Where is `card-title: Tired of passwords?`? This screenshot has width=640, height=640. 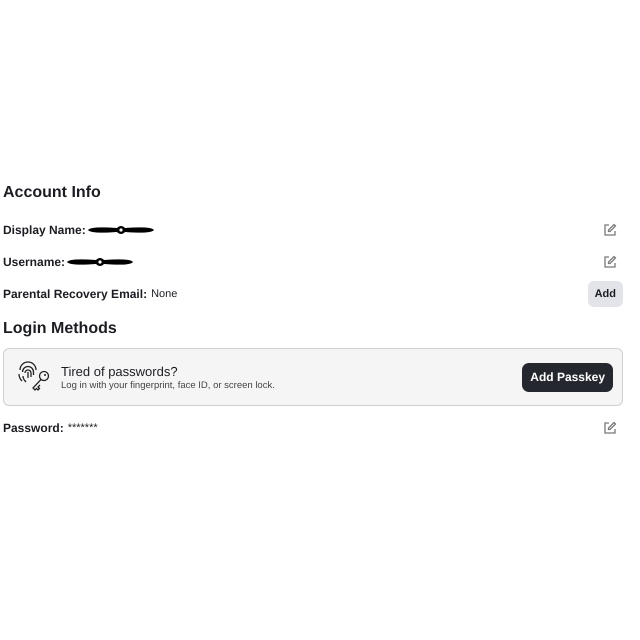 card-title: Tired of passwords? is located at coordinates (120, 371).